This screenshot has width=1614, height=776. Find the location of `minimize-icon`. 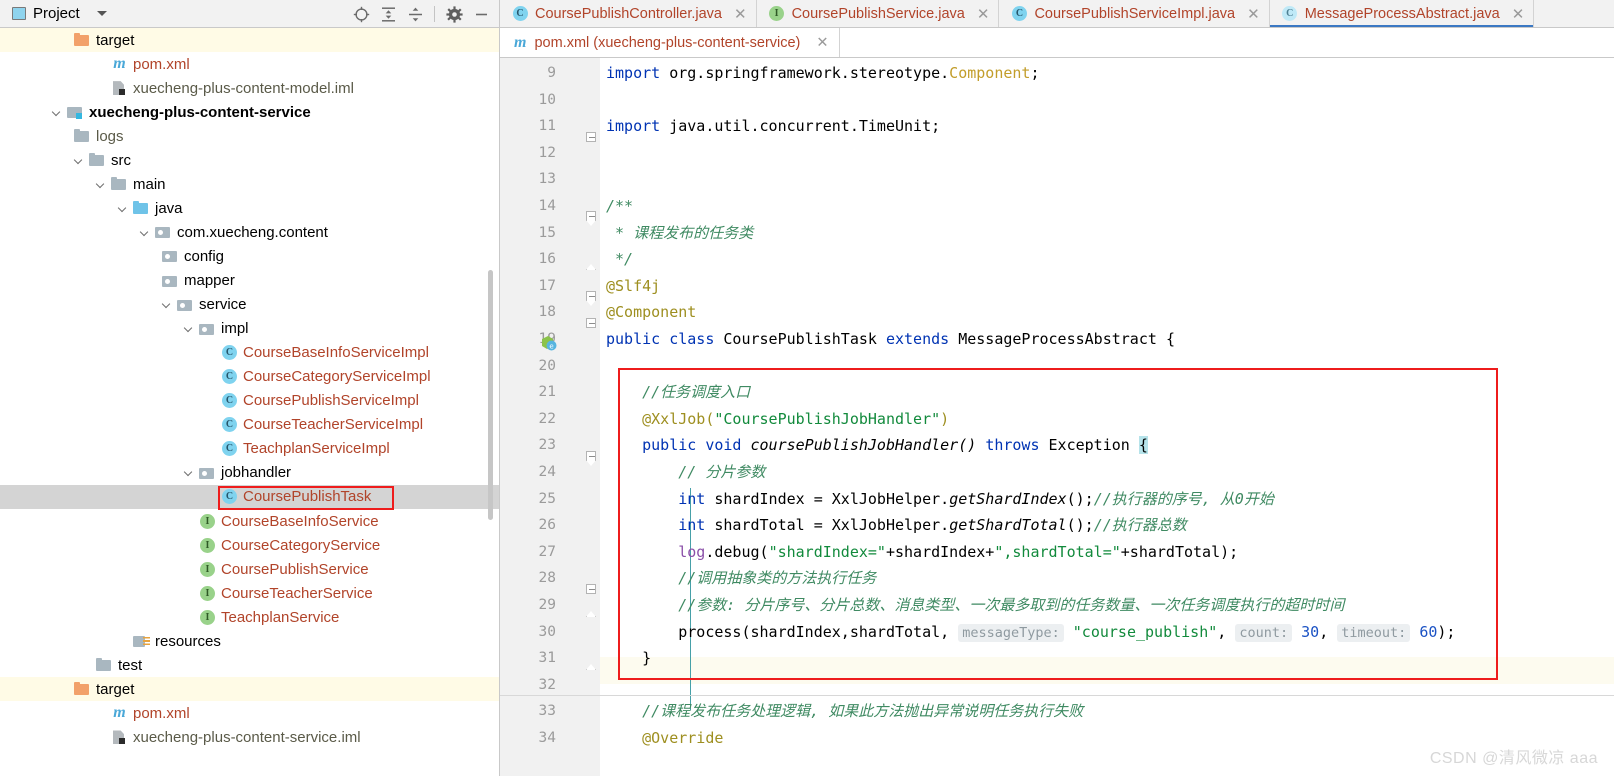

minimize-icon is located at coordinates (481, 14).